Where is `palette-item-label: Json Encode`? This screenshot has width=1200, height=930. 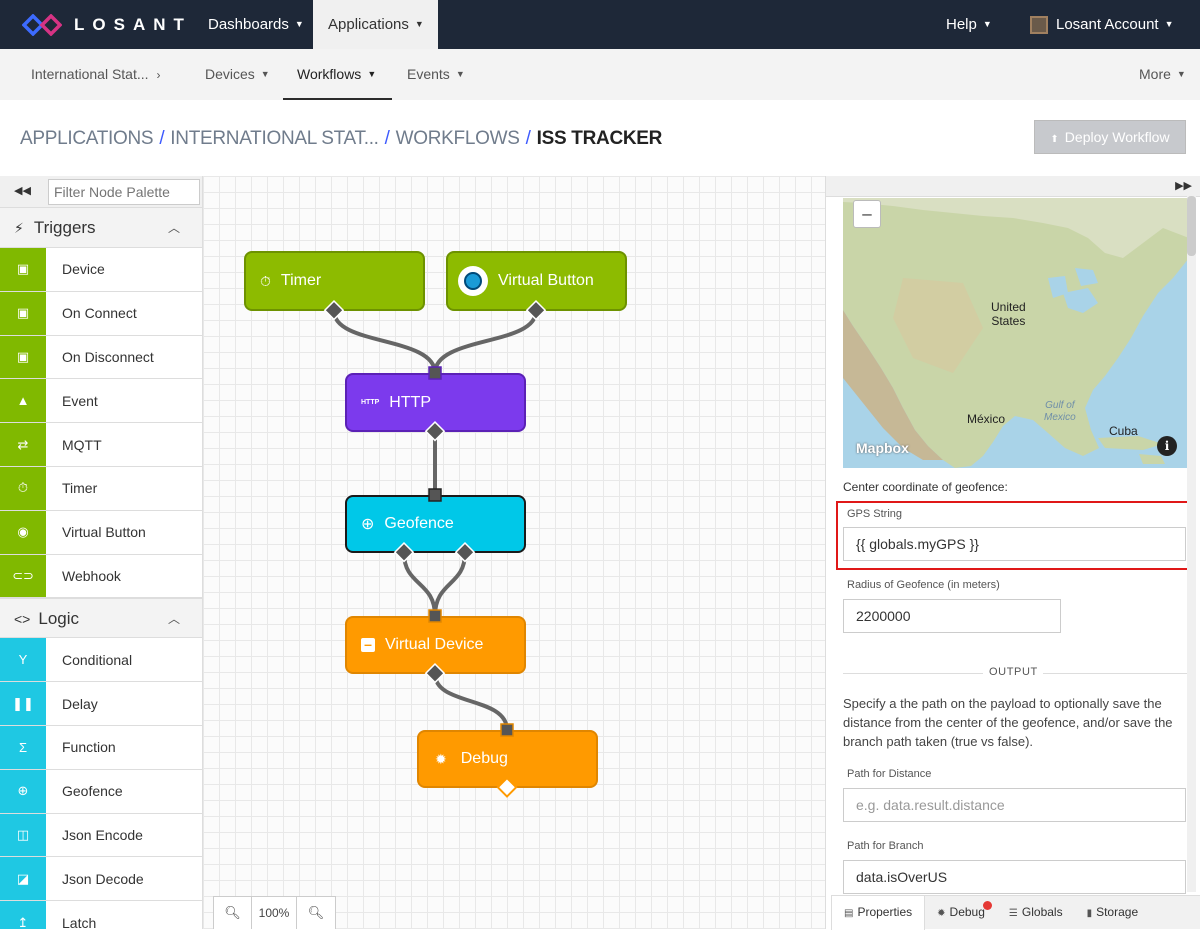 palette-item-label: Json Encode is located at coordinates (102, 834).